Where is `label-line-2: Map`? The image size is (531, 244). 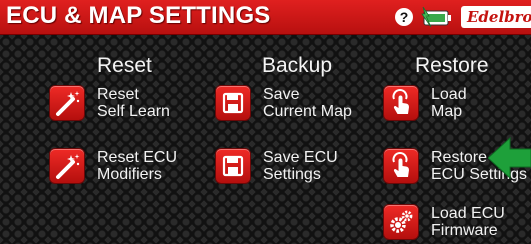
label-line-2: Map is located at coordinates (447, 111).